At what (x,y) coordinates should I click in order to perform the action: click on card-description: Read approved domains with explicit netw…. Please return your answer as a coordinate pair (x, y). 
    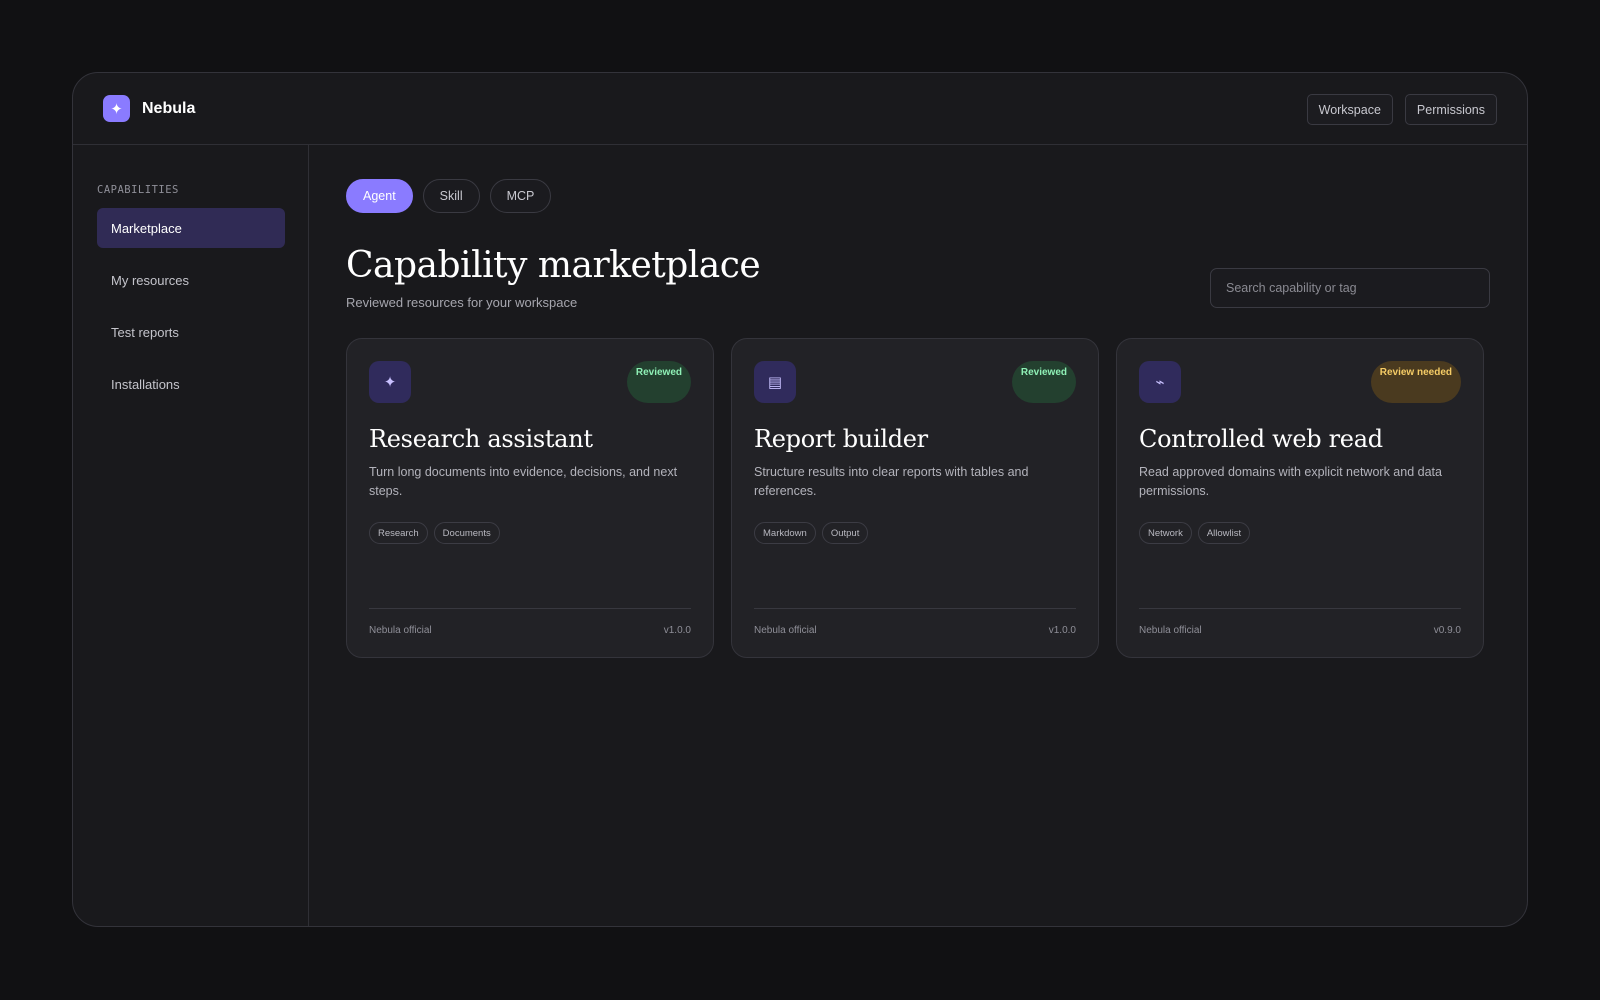
    Looking at the image, I should click on (1290, 481).